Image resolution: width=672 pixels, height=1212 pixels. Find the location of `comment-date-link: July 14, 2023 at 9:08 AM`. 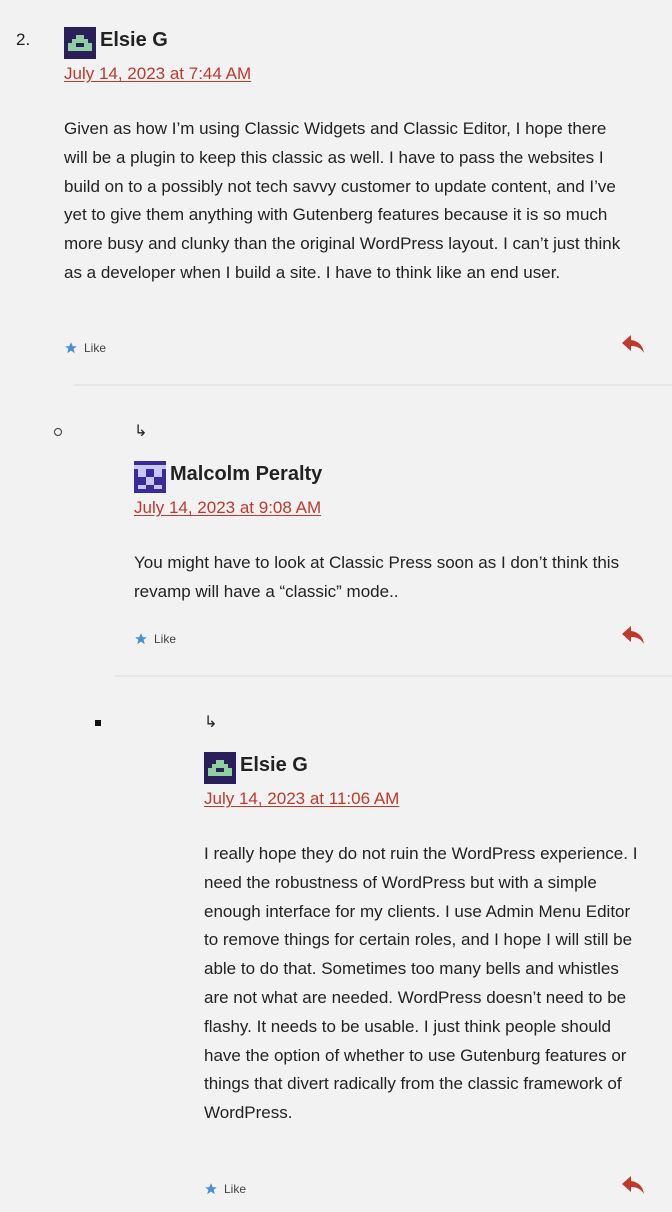

comment-date-link: July 14, 2023 at 9:08 AM is located at coordinates (227, 507).